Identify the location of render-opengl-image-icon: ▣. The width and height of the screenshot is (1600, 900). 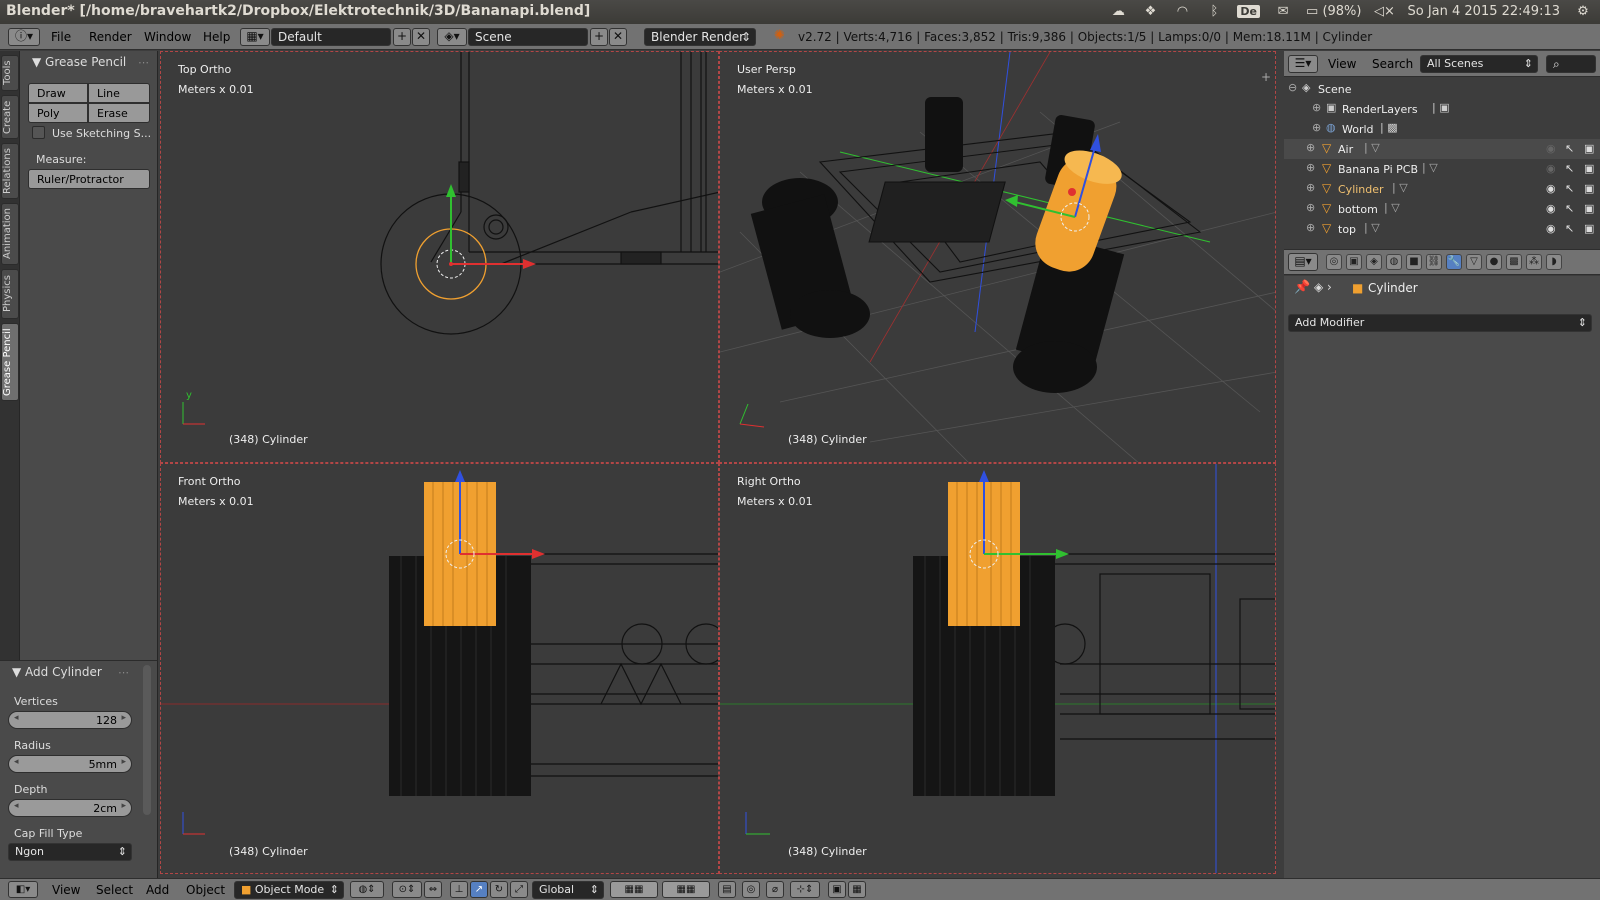
(837, 889).